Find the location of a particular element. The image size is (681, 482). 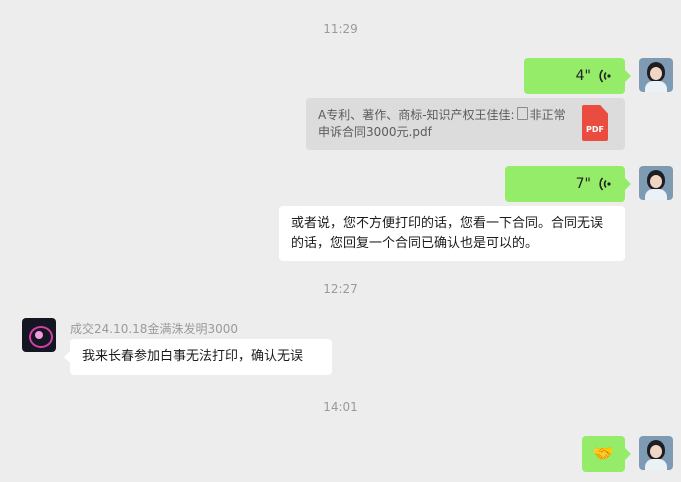

sender-name: 成交24.10.18金满洙发明3000 is located at coordinates (154, 329).